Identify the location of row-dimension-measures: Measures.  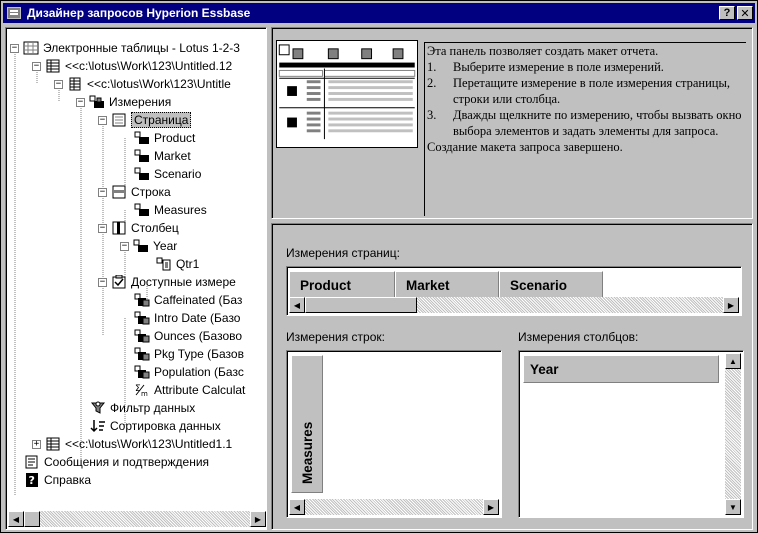
(307, 424).